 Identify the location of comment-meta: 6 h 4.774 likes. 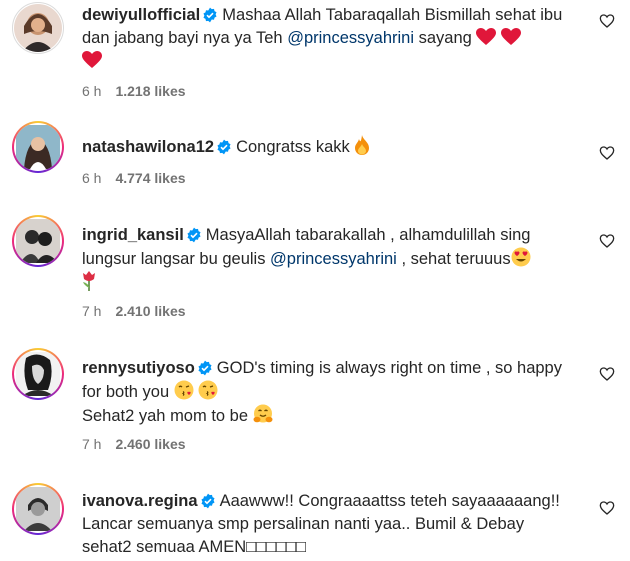
(134, 178).